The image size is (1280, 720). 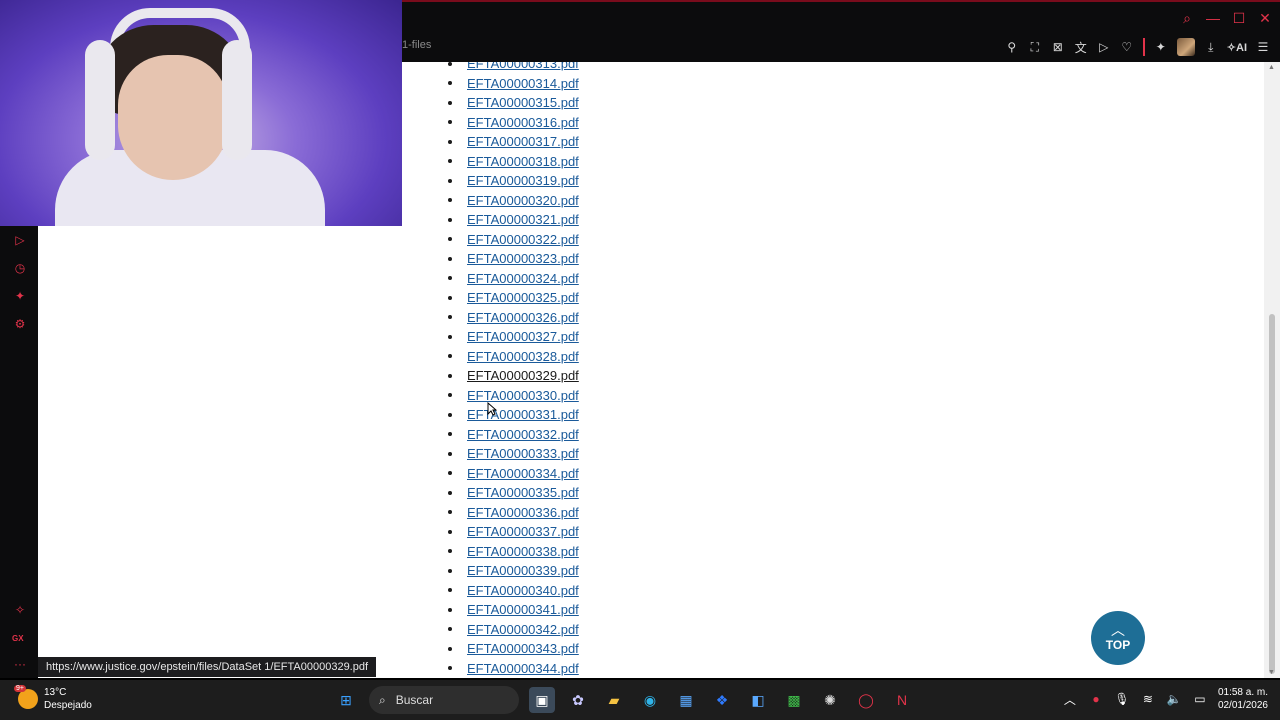 I want to click on file-link: EFTA00000324.pdf, so click(x=523, y=278).